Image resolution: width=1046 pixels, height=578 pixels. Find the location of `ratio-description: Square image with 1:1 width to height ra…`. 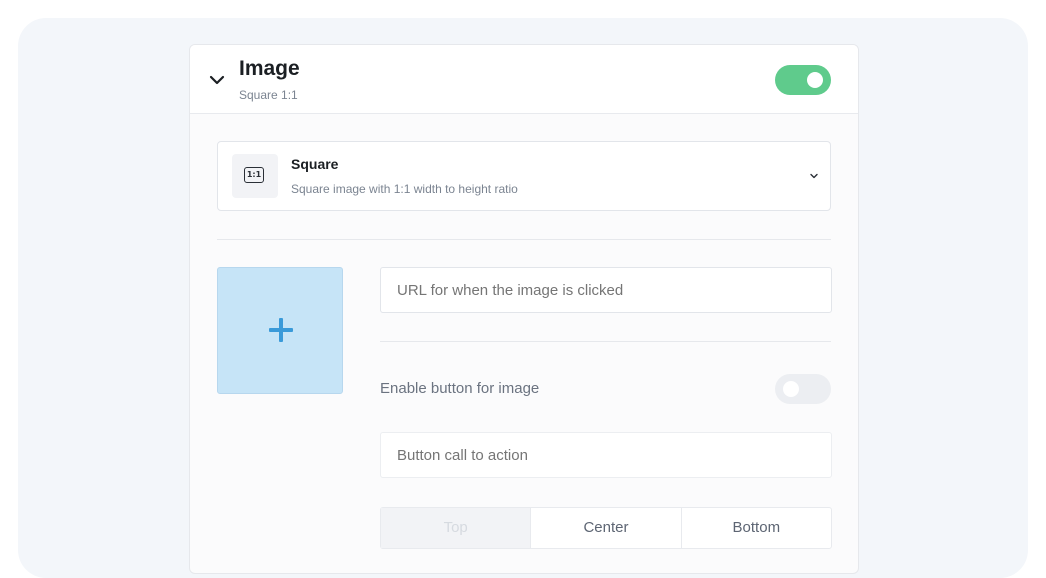

ratio-description: Square image with 1:1 width to height ra… is located at coordinates (404, 189).